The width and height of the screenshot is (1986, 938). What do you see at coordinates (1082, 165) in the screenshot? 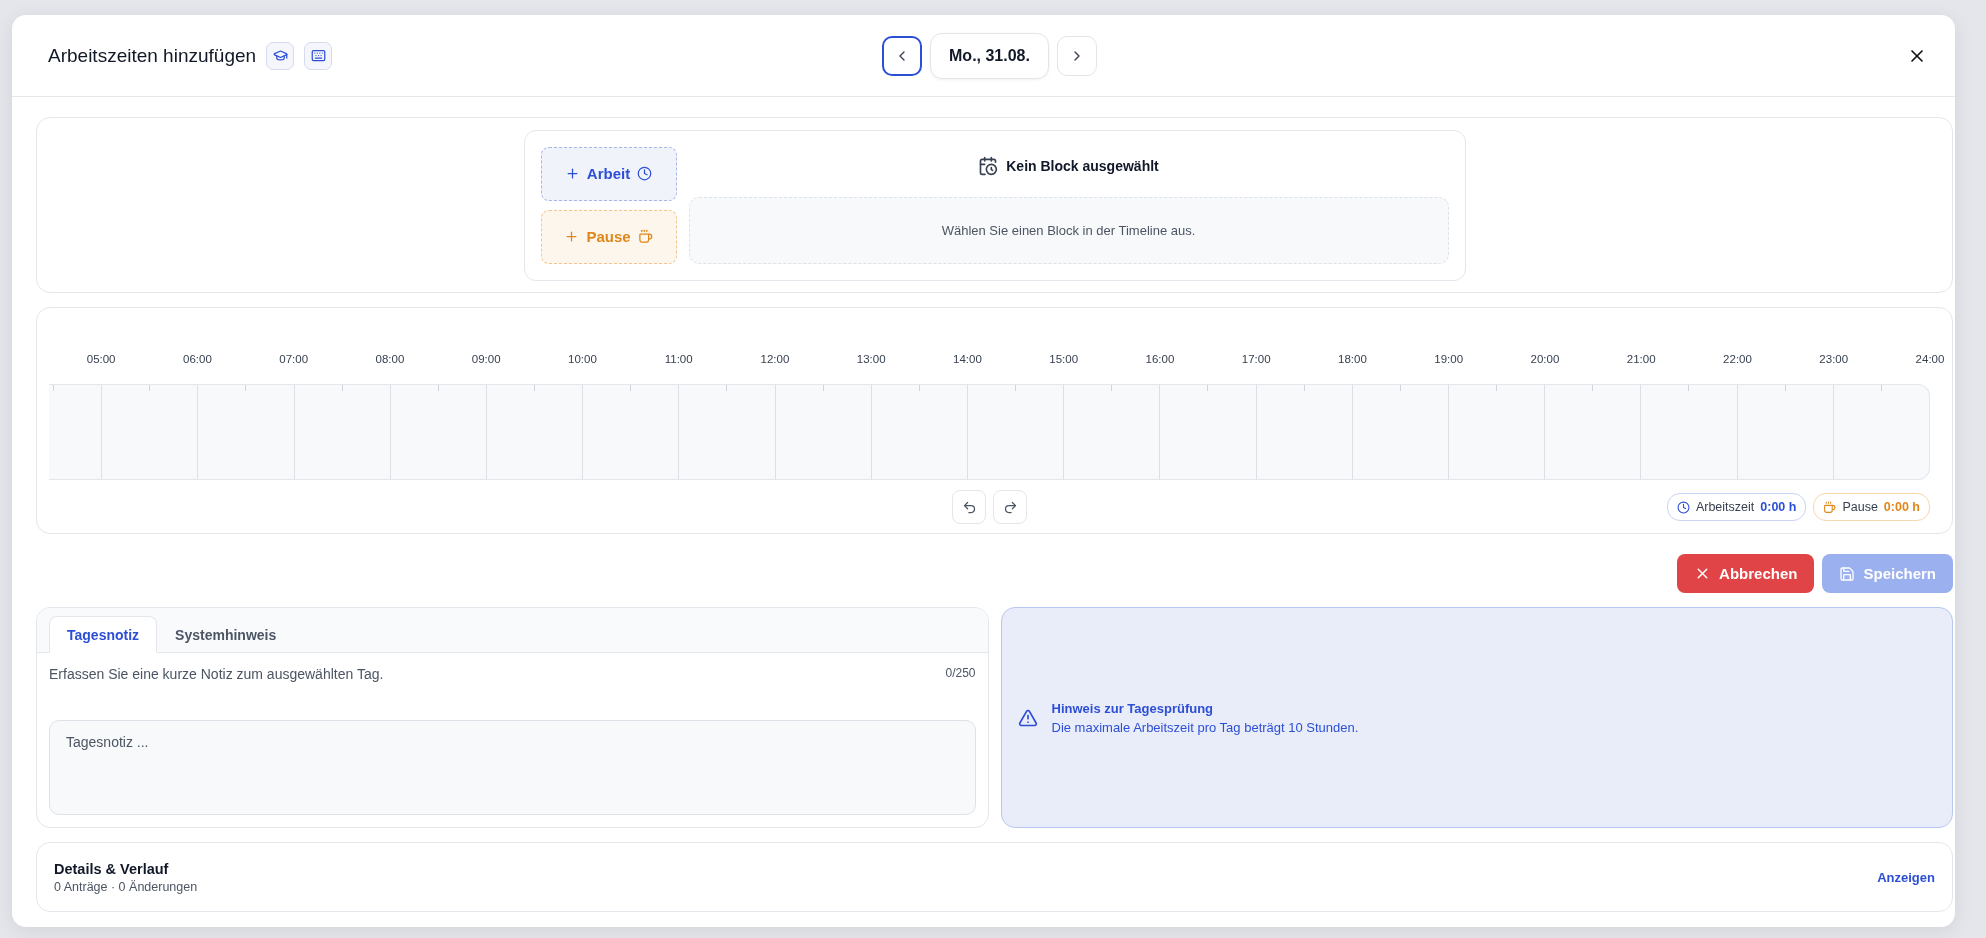
I see `selection-title: Kein Block ausgewählt` at bounding box center [1082, 165].